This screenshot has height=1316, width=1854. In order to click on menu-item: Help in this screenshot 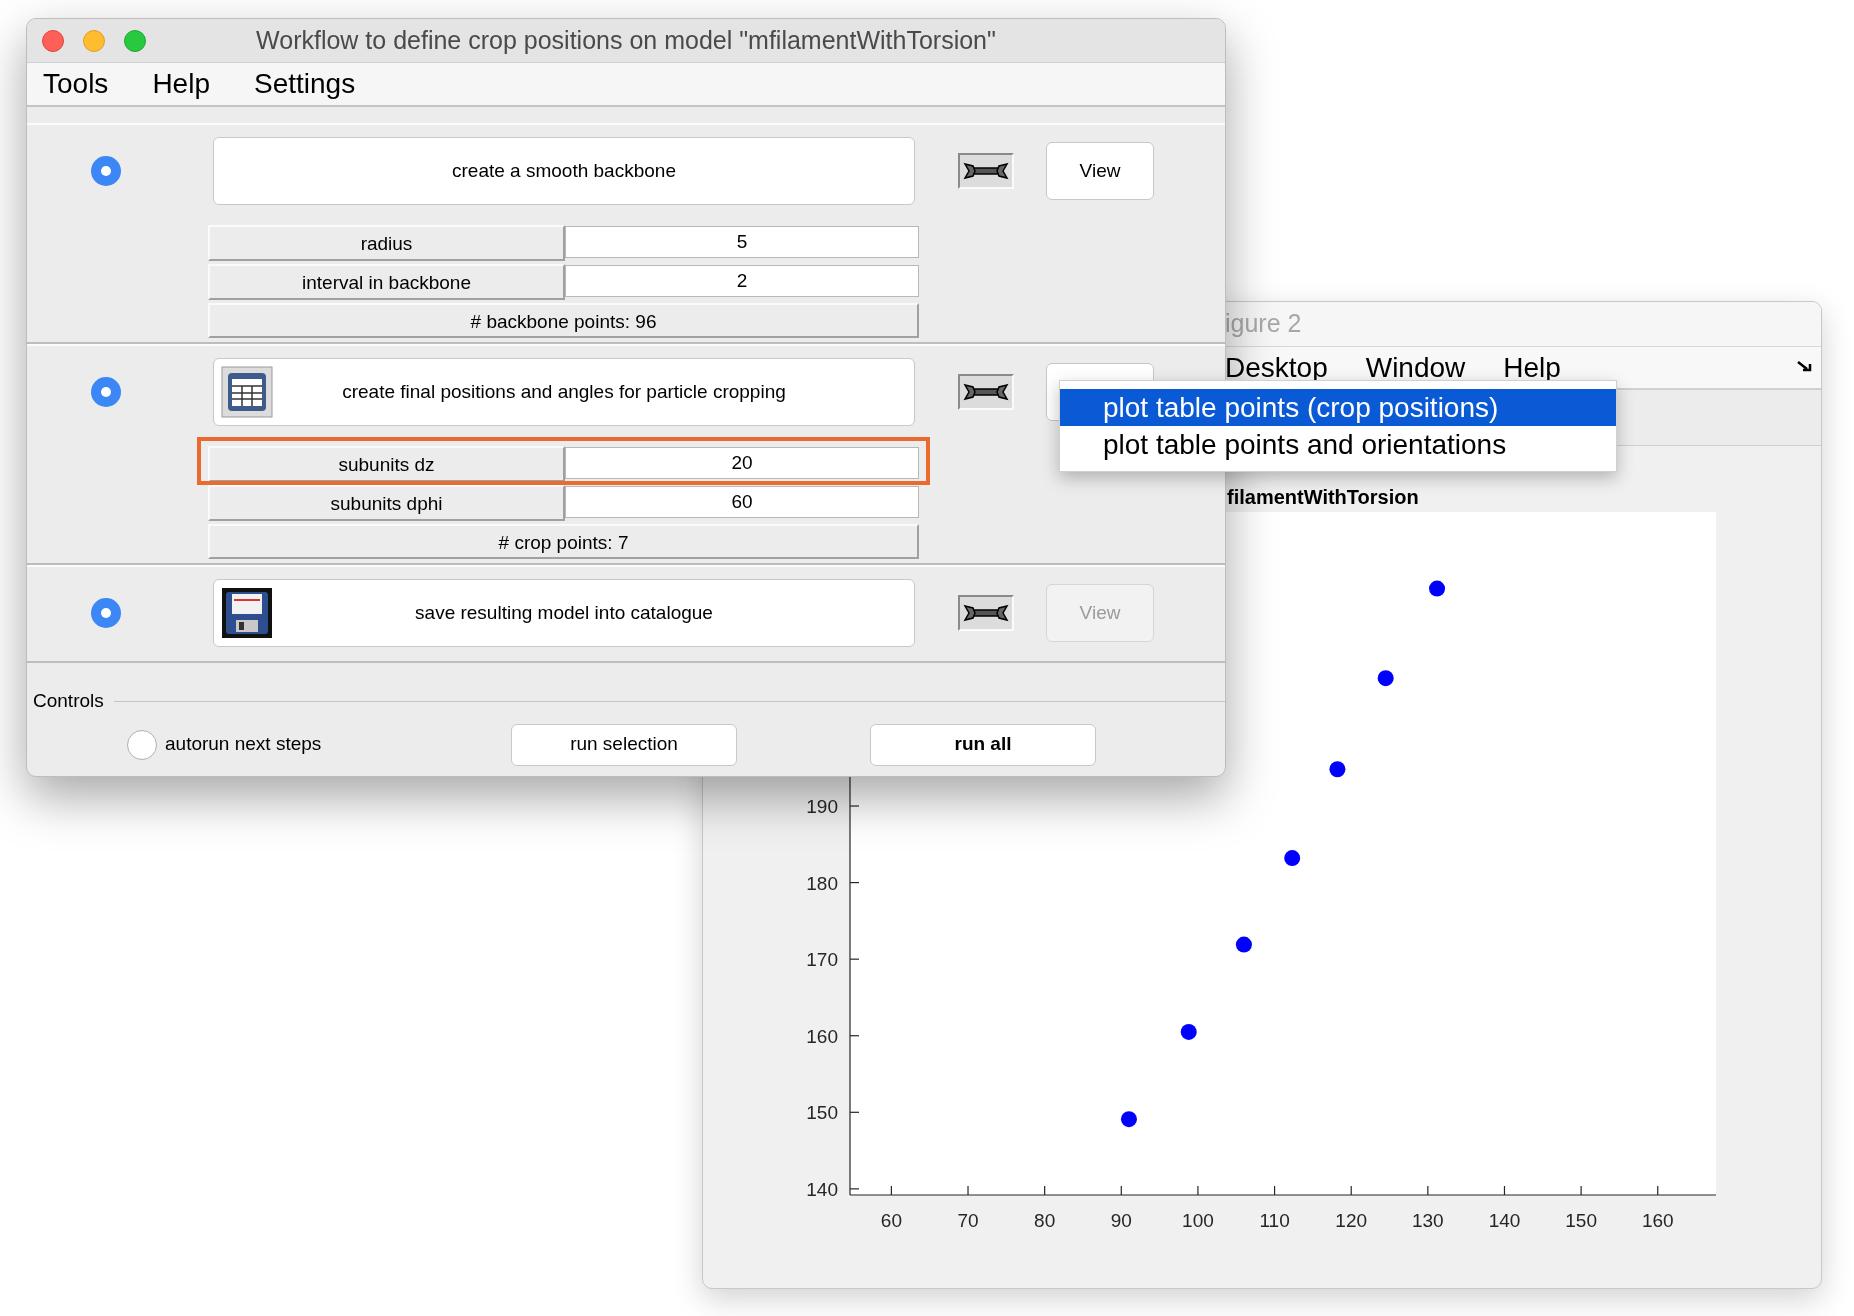, I will do `click(181, 84)`.